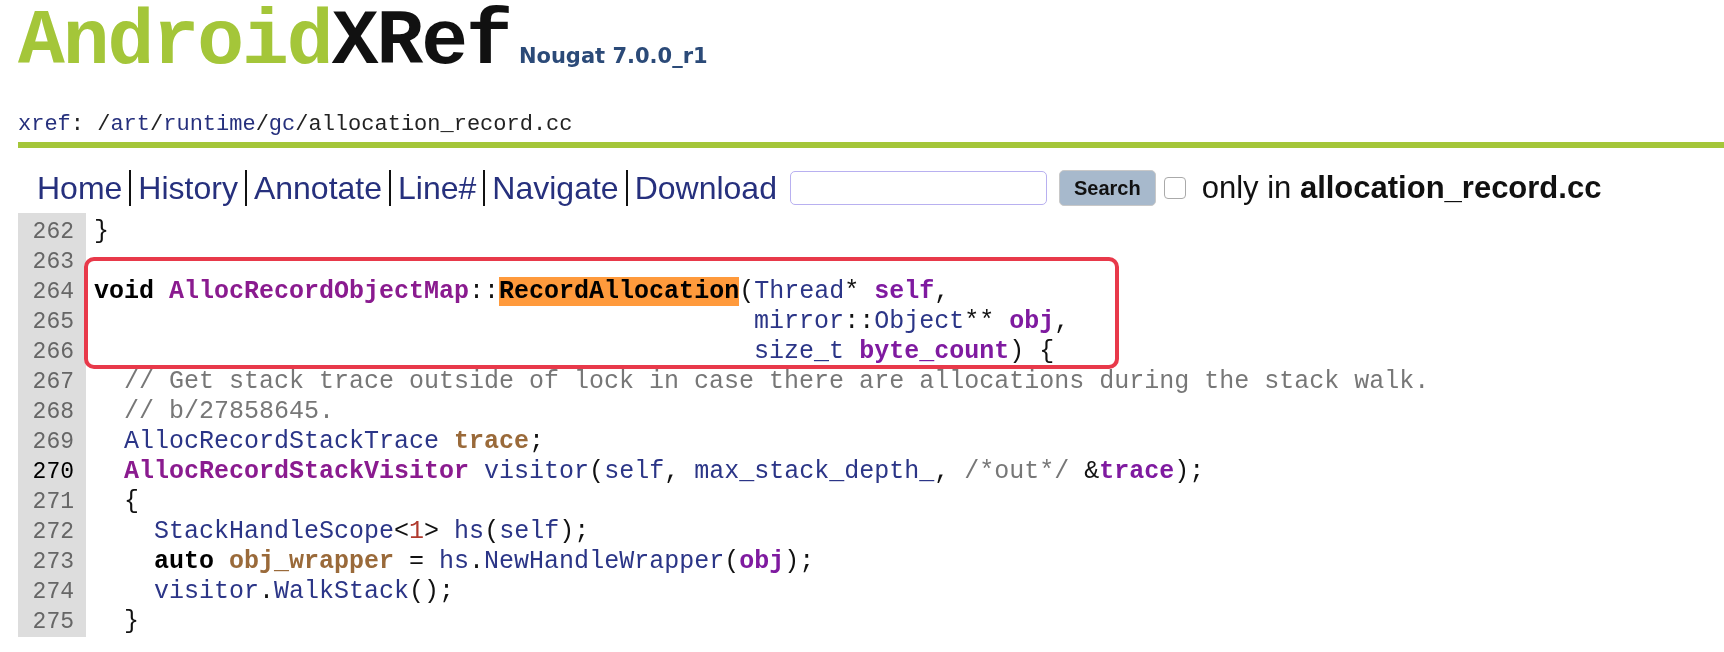  Describe the element at coordinates (52, 262) in the screenshot. I see `line-number: 263` at that location.